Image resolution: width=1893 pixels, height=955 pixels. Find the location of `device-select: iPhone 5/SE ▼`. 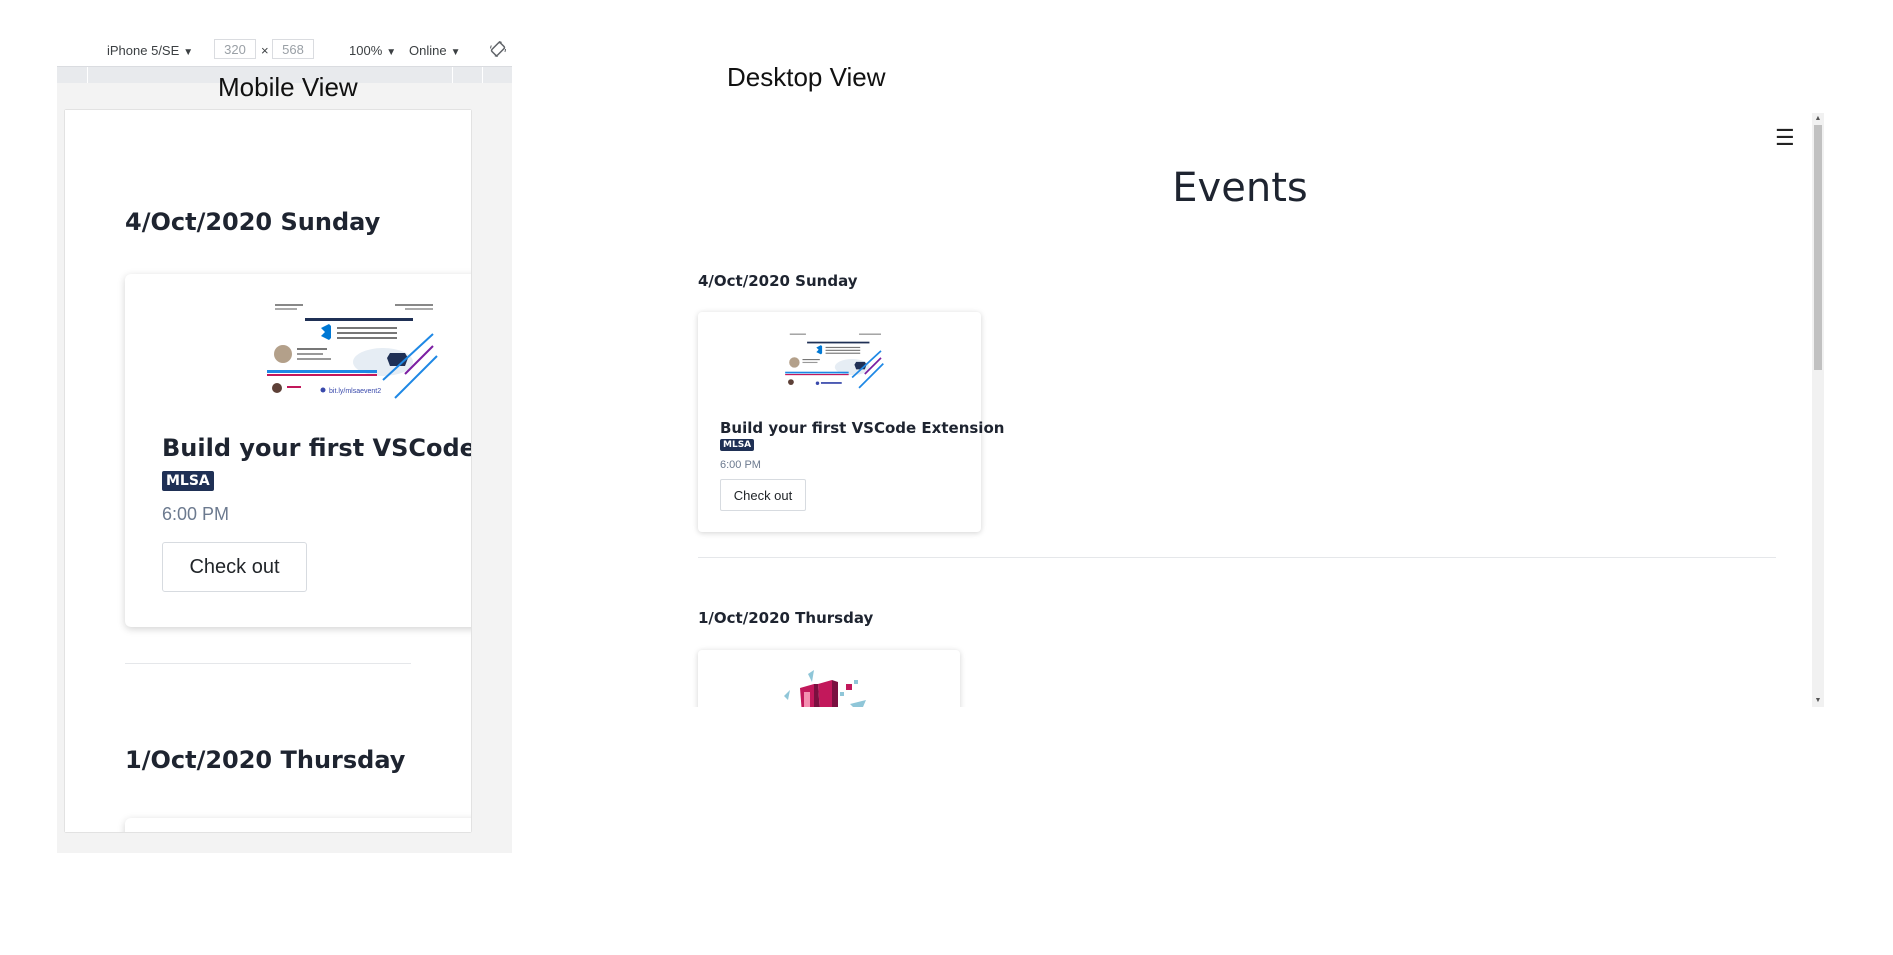

device-select: iPhone 5/SE ▼ is located at coordinates (150, 50).